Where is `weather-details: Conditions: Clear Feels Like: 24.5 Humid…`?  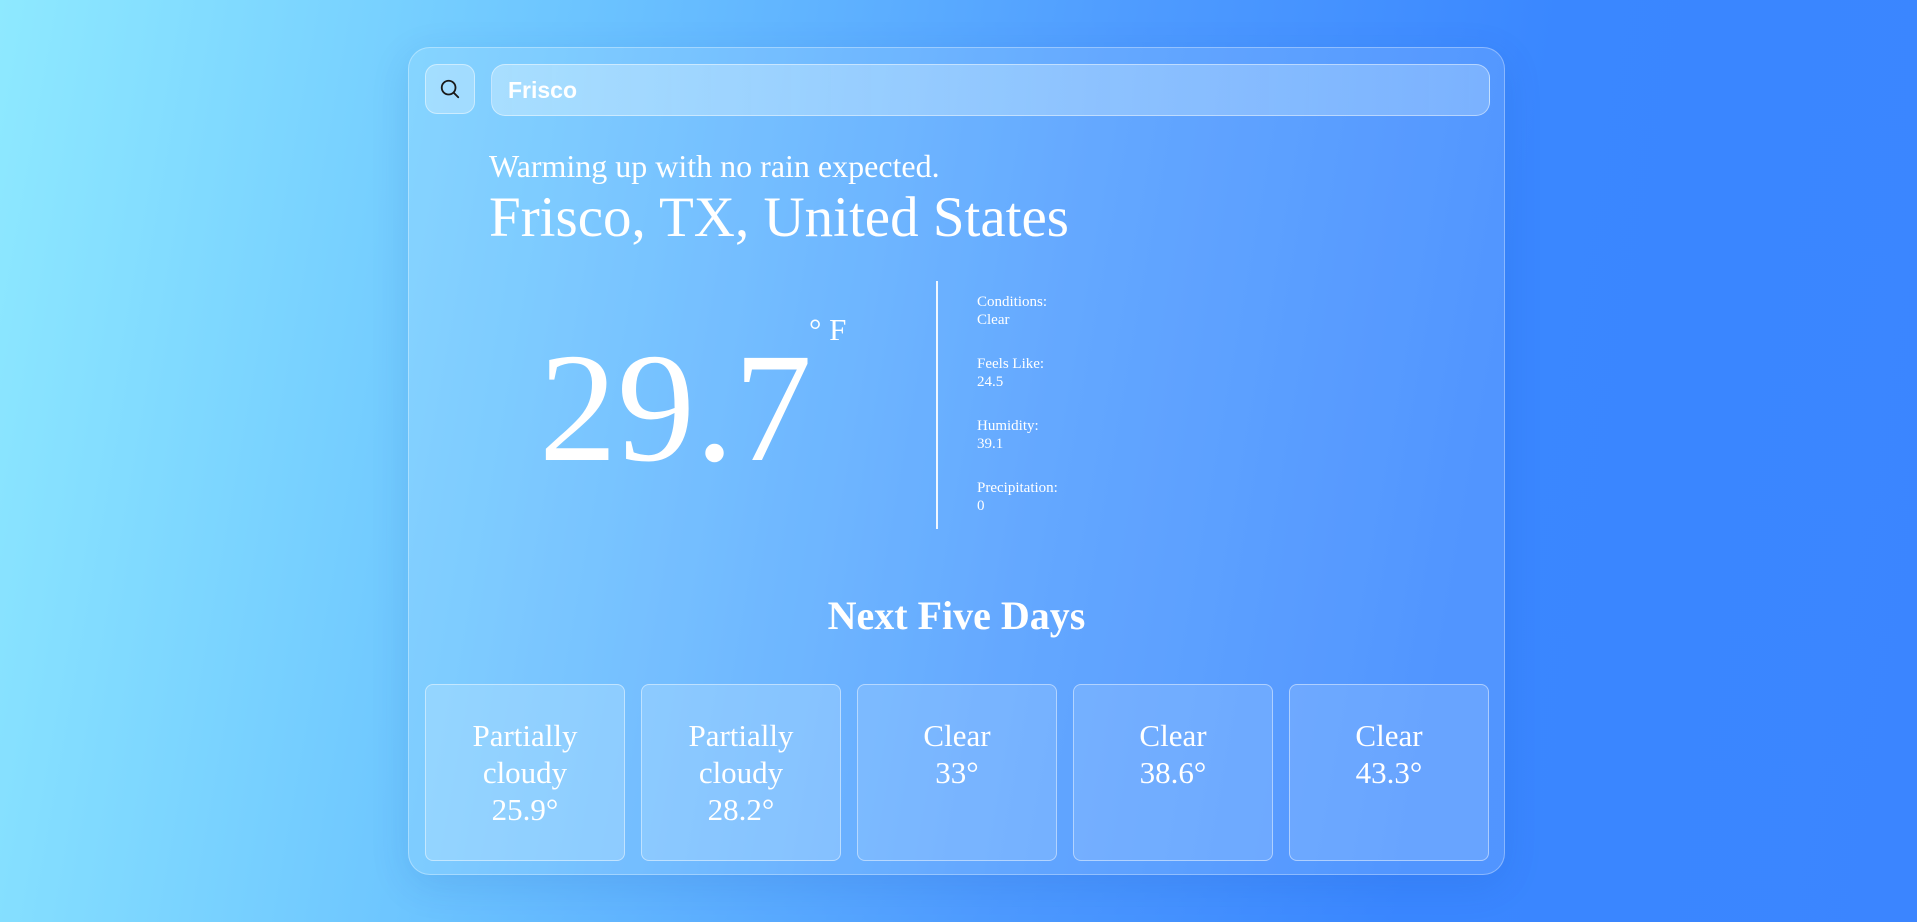 weather-details: Conditions: Clear Feels Like: 24.5 Humid… is located at coordinates (1017, 417).